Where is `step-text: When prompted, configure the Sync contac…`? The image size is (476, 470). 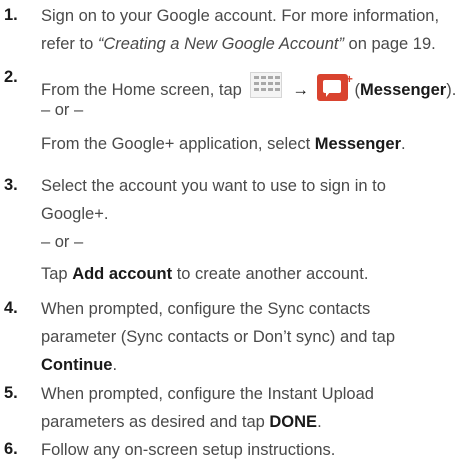
step-text: When prompted, configure the Sync contac… is located at coordinates (206, 309).